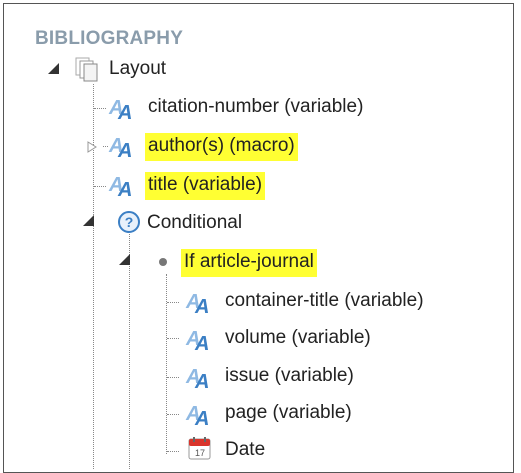 This screenshot has width=521, height=473. I want to click on calendar-icon: 17, so click(199, 448).